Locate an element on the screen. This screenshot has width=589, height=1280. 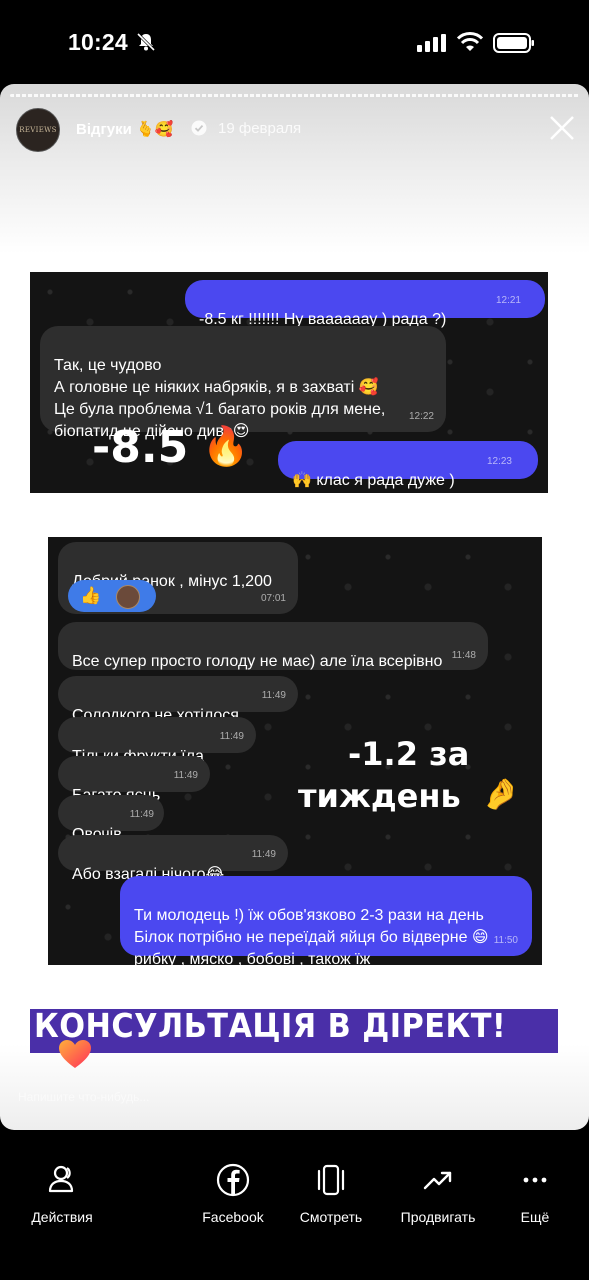
weekly-result-overlay-line1: -1.2 за is located at coordinates (409, 754).